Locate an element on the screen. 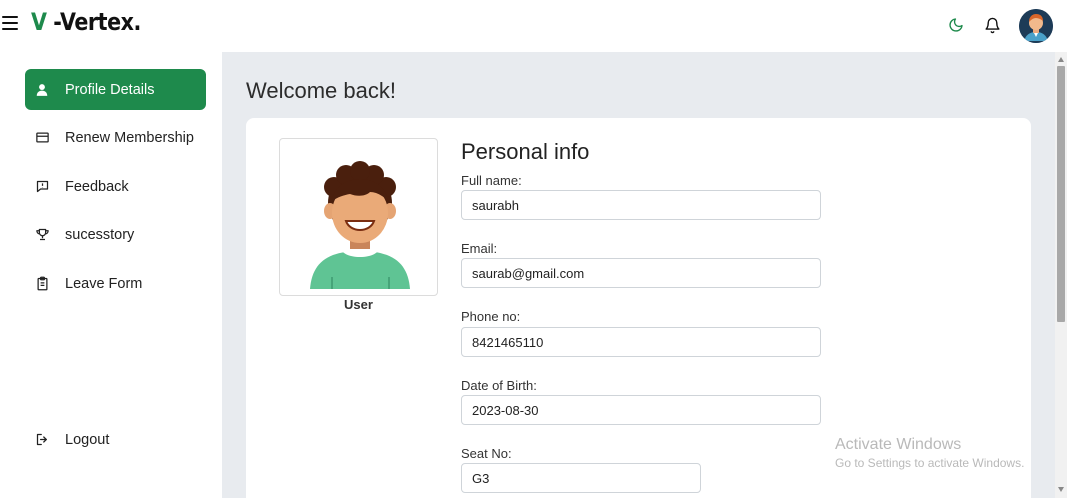  phone-label: Phone no: is located at coordinates (491, 316).